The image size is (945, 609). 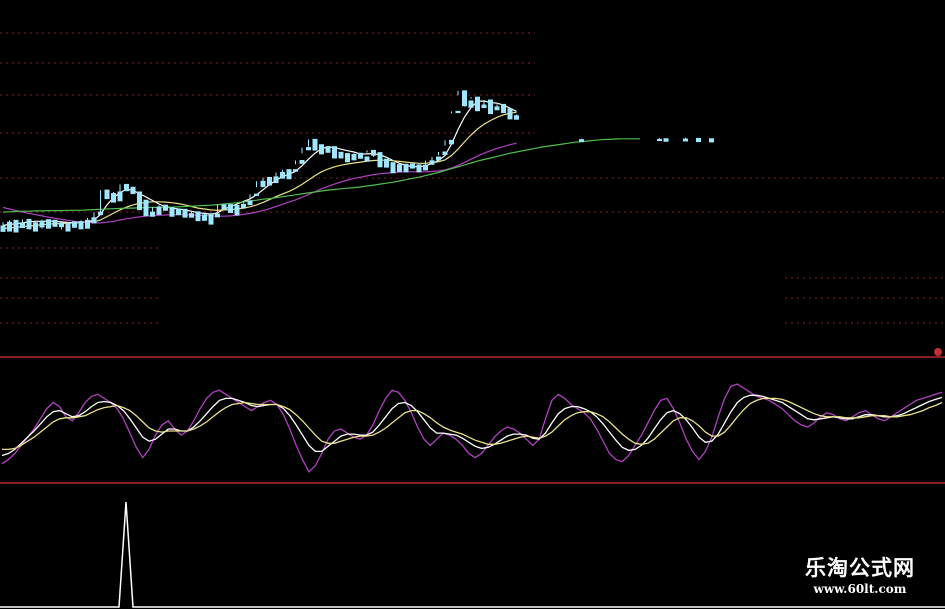 I want to click on watermark: 乐淘公式网 www.60lt.com, so click(x=860, y=576).